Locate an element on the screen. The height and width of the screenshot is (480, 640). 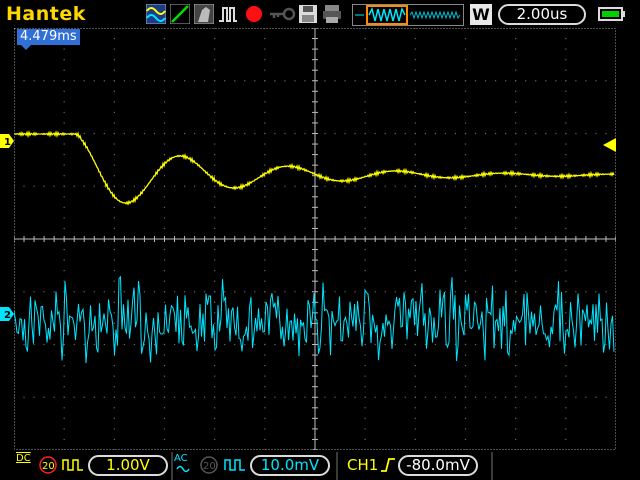
waveform-type-icon is located at coordinates (156, 14).